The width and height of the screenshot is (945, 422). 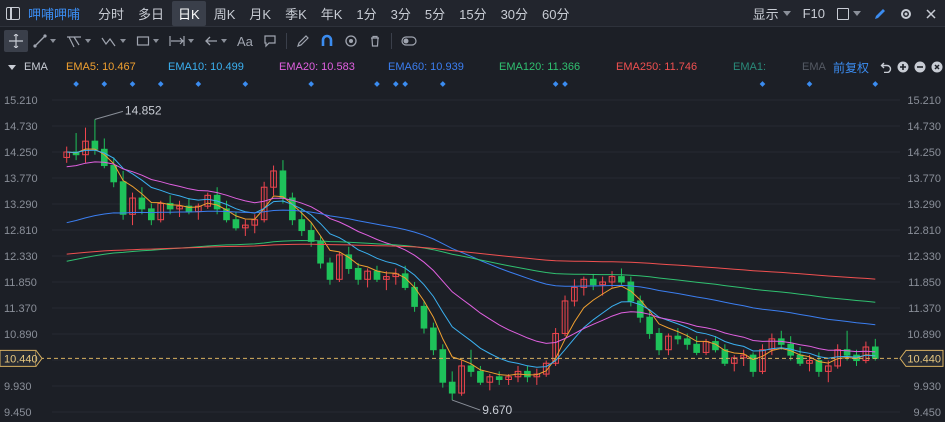 What do you see at coordinates (750, 67) in the screenshot?
I see `ema1-value: EMA1:` at bounding box center [750, 67].